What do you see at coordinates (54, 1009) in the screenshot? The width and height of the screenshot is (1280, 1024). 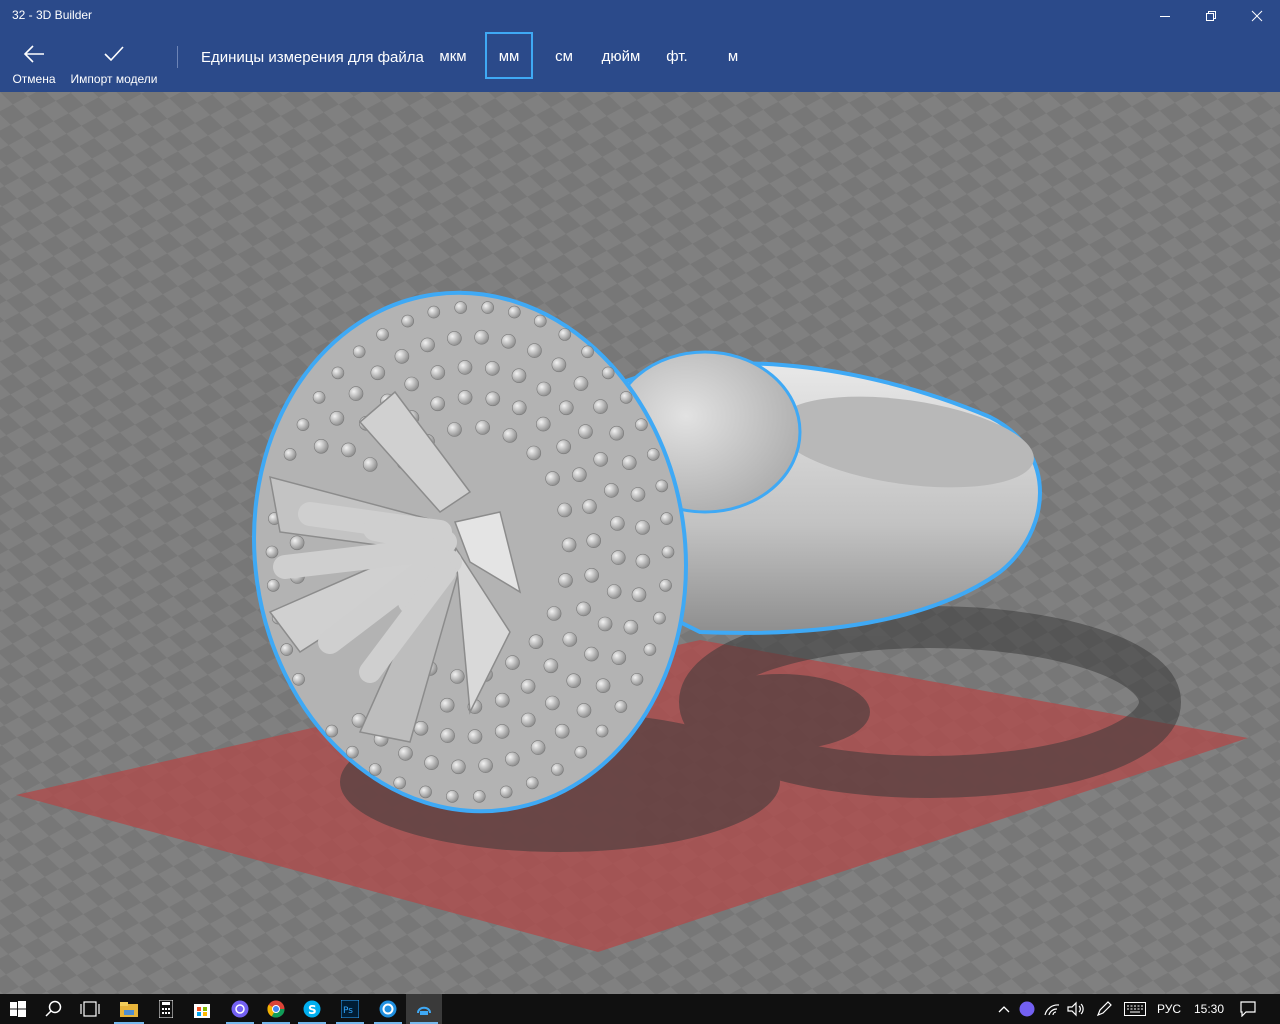 I see `search-button` at bounding box center [54, 1009].